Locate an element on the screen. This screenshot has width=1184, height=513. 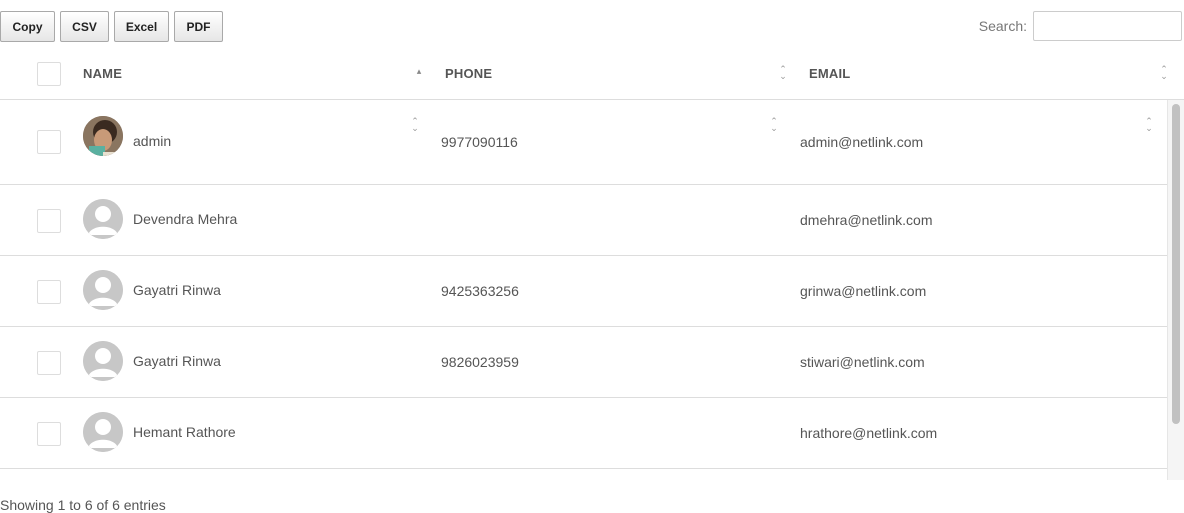
vertical-scrollbar is located at coordinates (1175, 290).